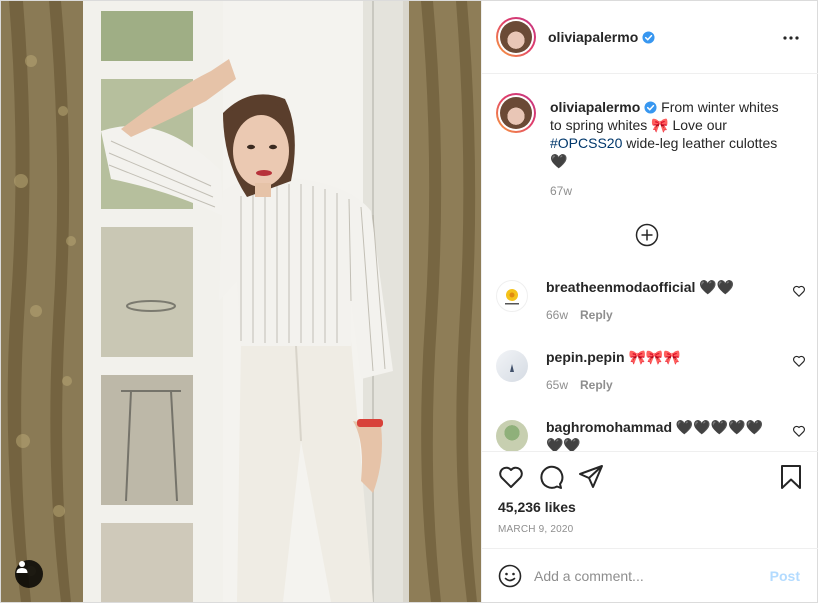 The width and height of the screenshot is (818, 603). Describe the element at coordinates (620, 287) in the screenshot. I see `commenter-username: breatheenmodaofficial` at that location.